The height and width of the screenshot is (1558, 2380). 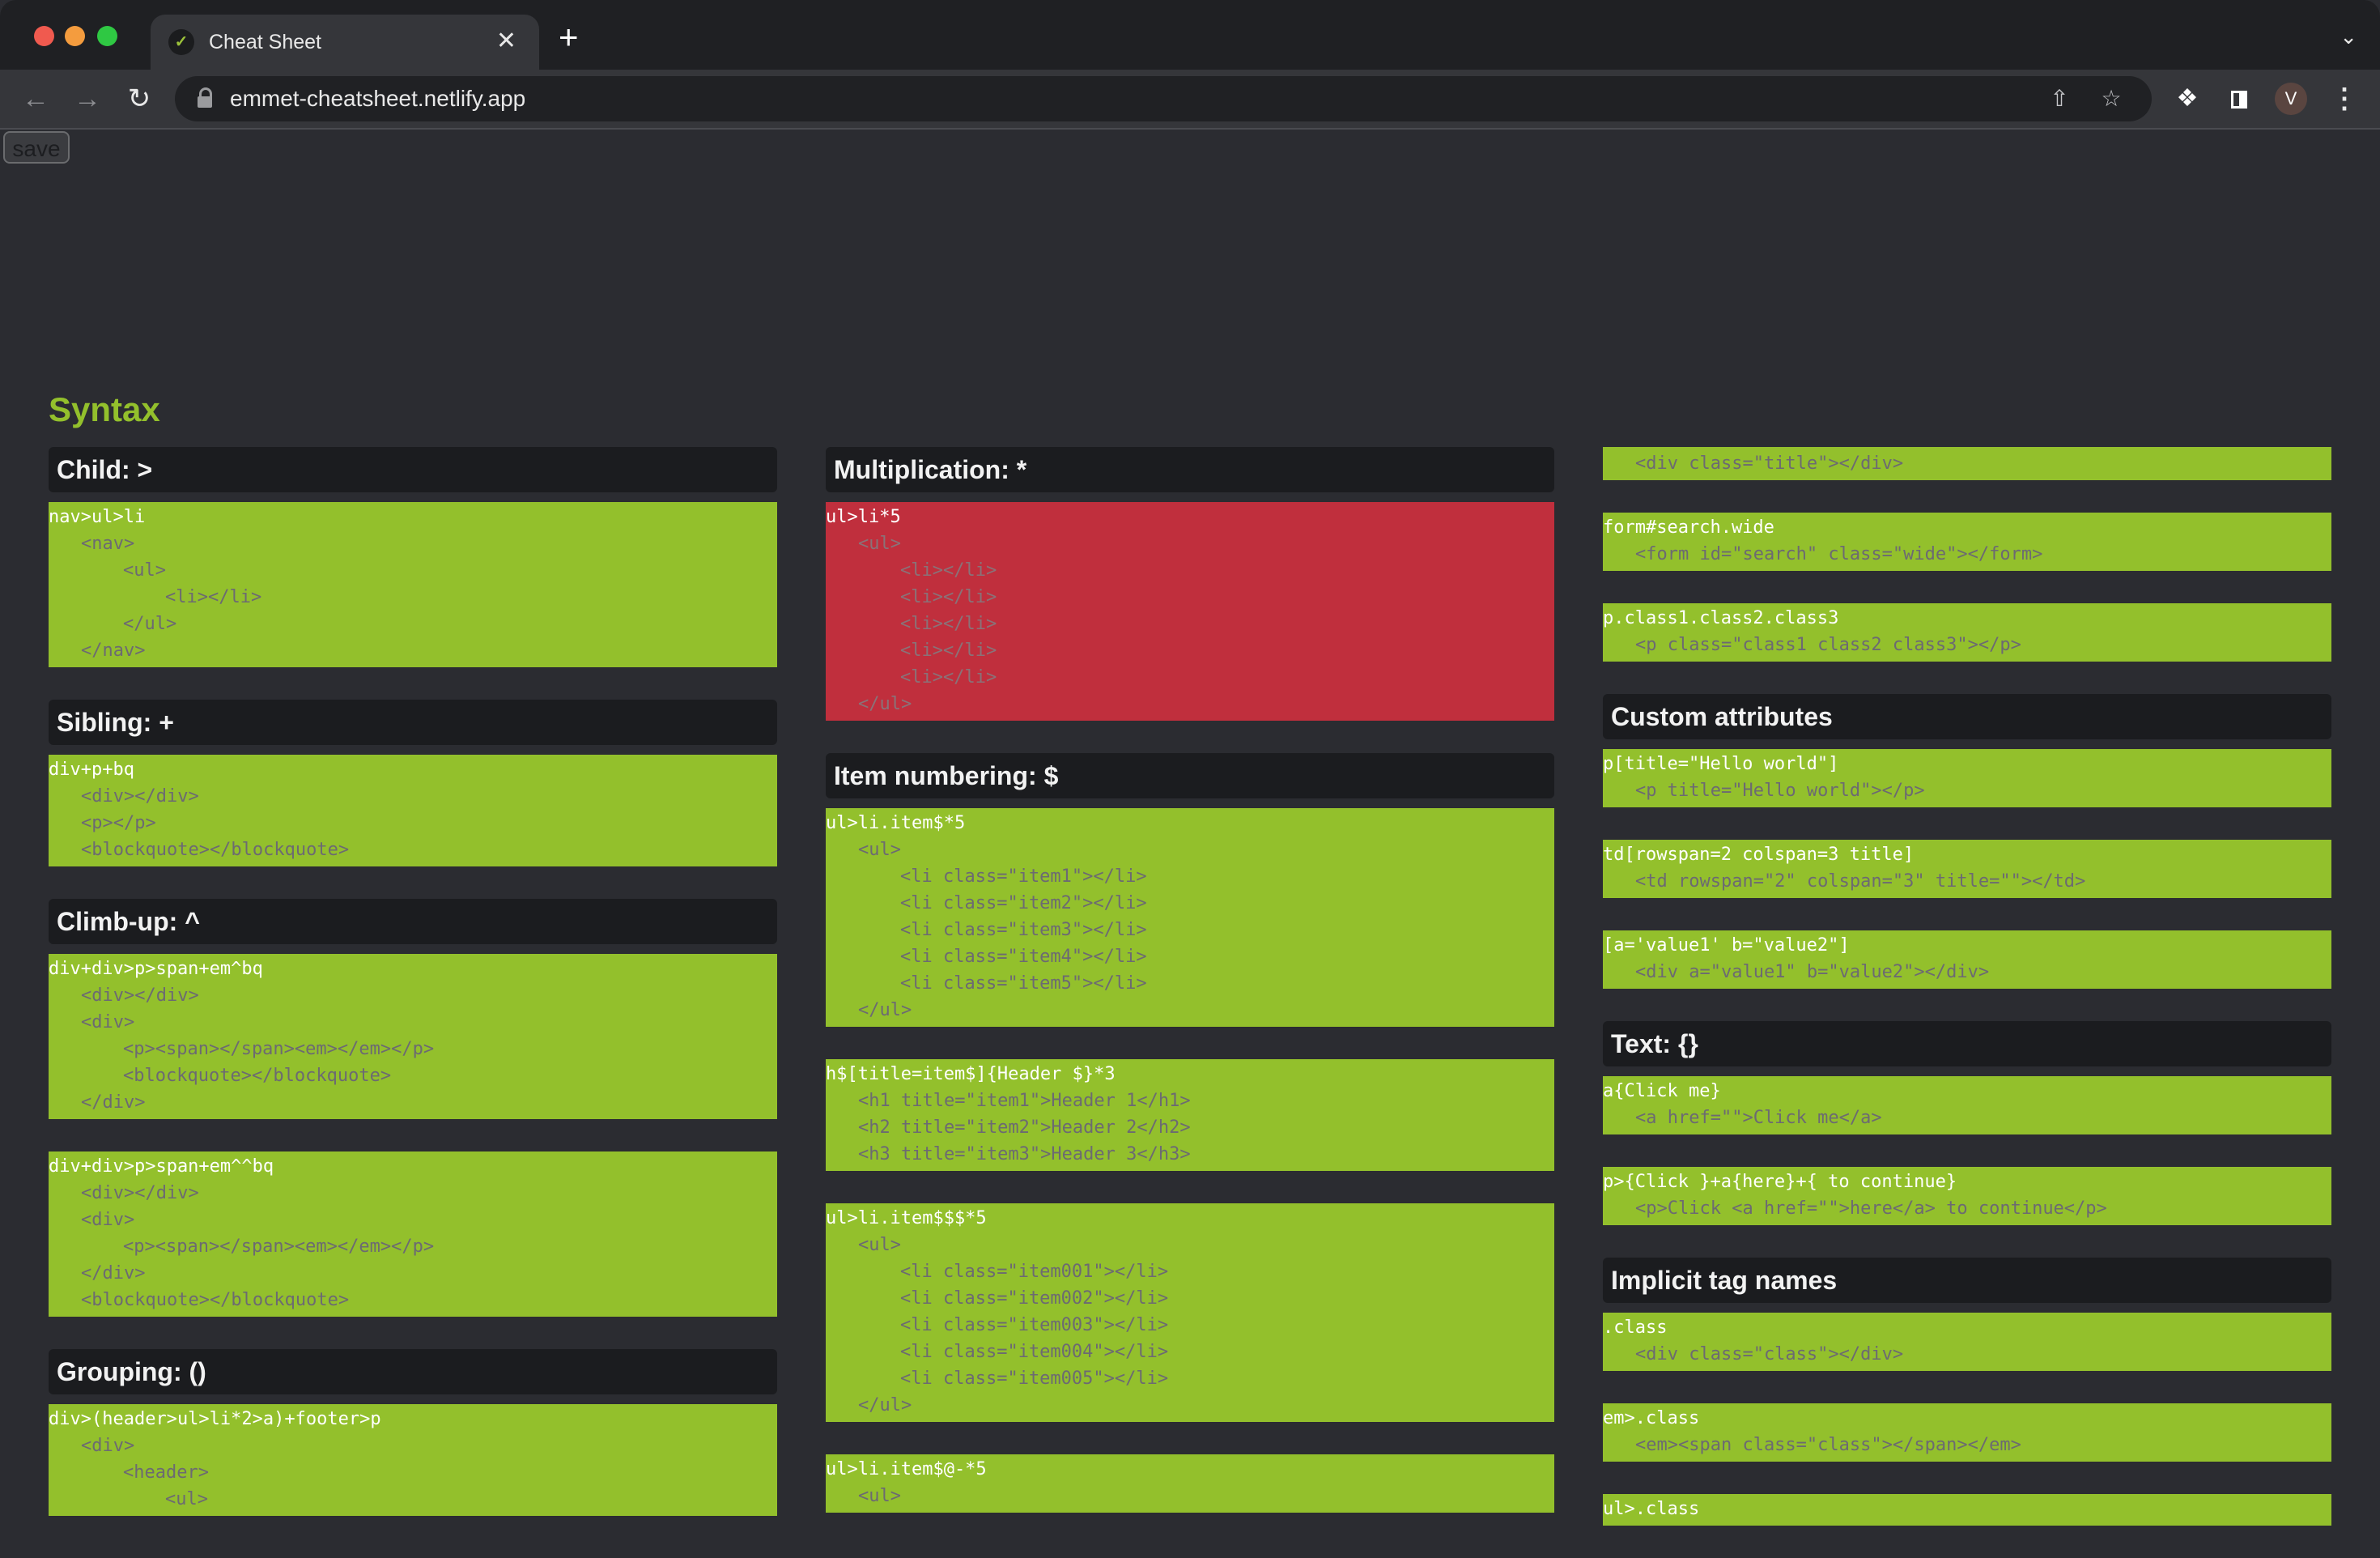 What do you see at coordinates (1967, 1043) in the screenshot?
I see `group-header: Text: {}` at bounding box center [1967, 1043].